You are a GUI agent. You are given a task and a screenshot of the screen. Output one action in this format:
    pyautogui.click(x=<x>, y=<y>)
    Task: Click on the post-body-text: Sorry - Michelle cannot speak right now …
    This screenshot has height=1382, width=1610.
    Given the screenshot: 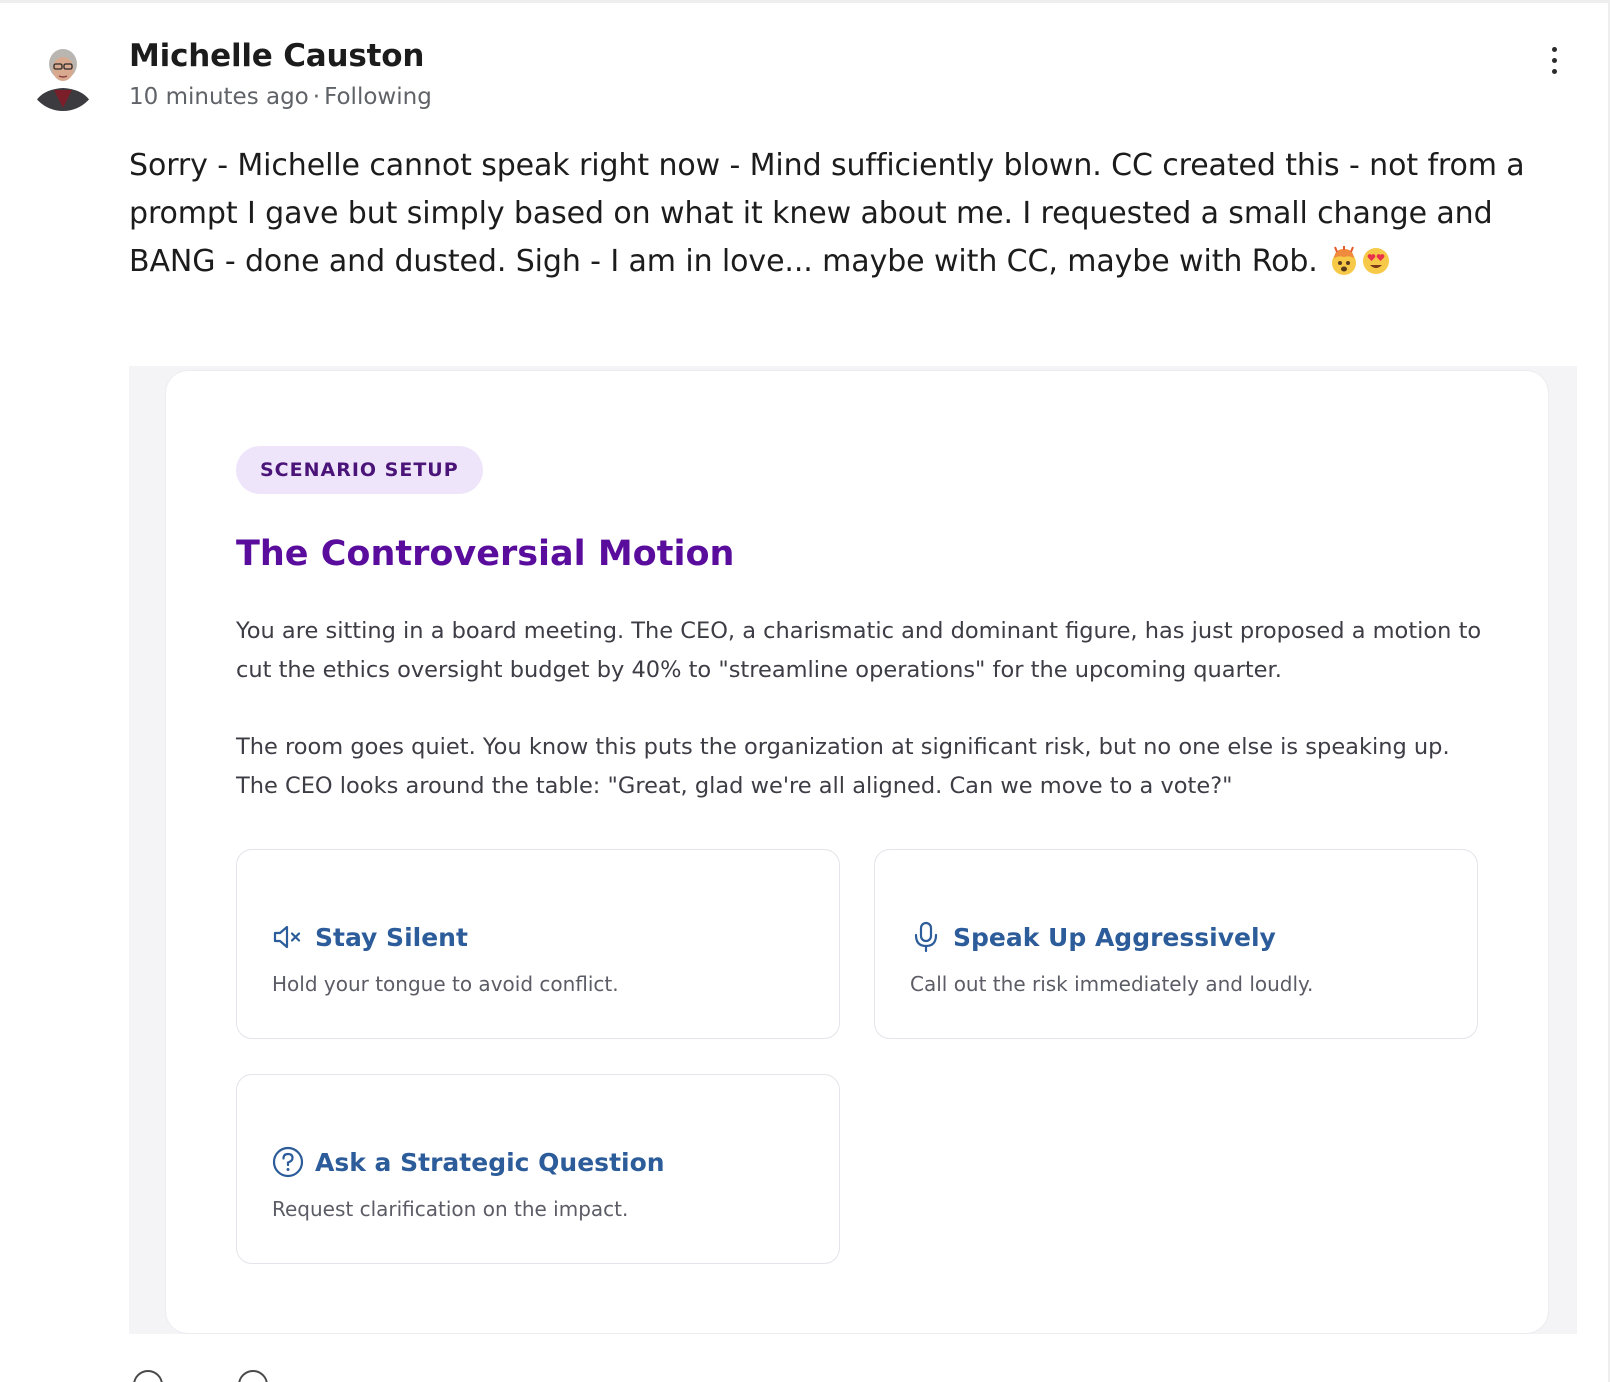 What is the action you would take?
    pyautogui.click(x=827, y=213)
    